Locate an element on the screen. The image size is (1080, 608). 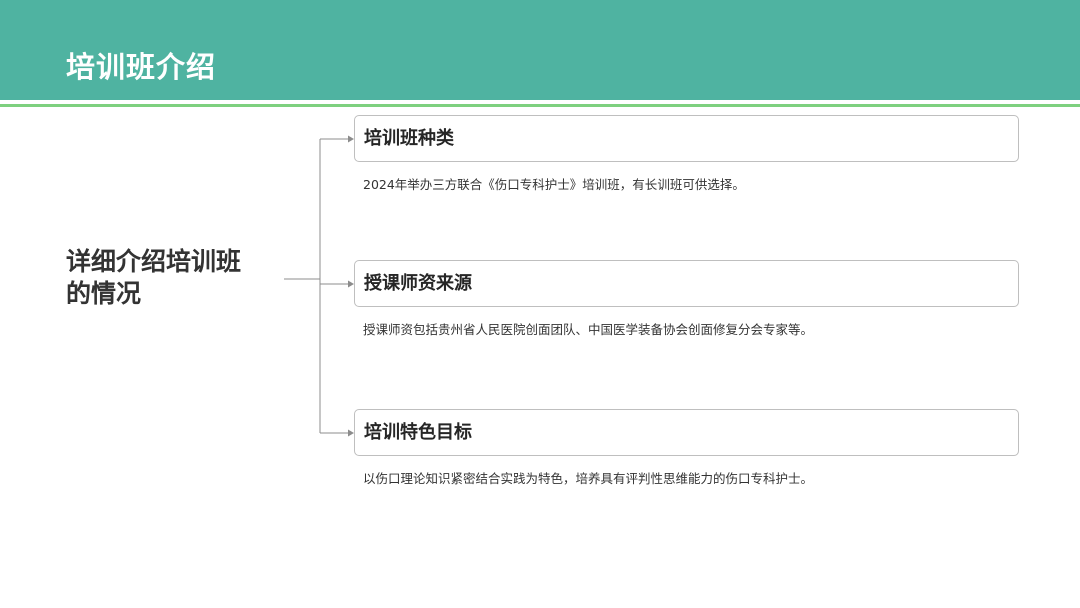
item-title: 授课师资来源 is located at coordinates (418, 283).